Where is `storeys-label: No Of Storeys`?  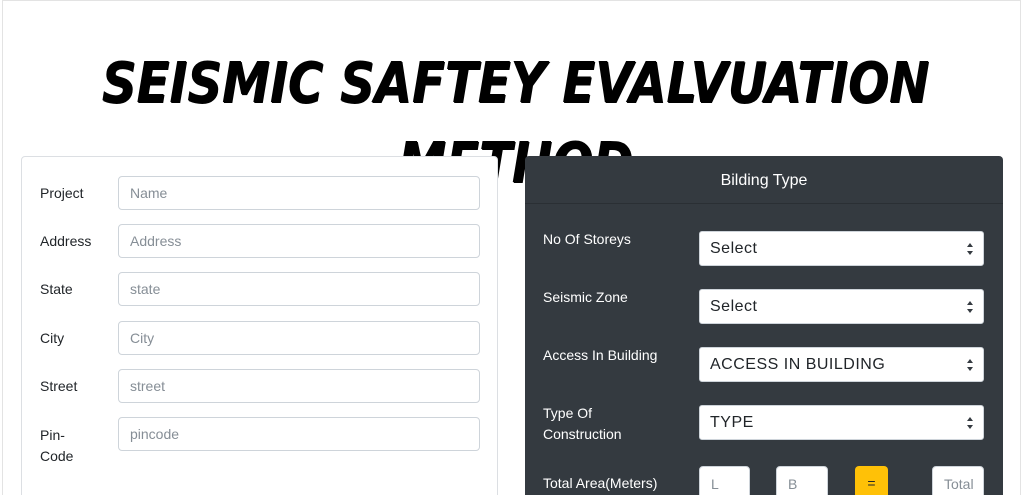
storeys-label: No Of Storeys is located at coordinates (587, 239).